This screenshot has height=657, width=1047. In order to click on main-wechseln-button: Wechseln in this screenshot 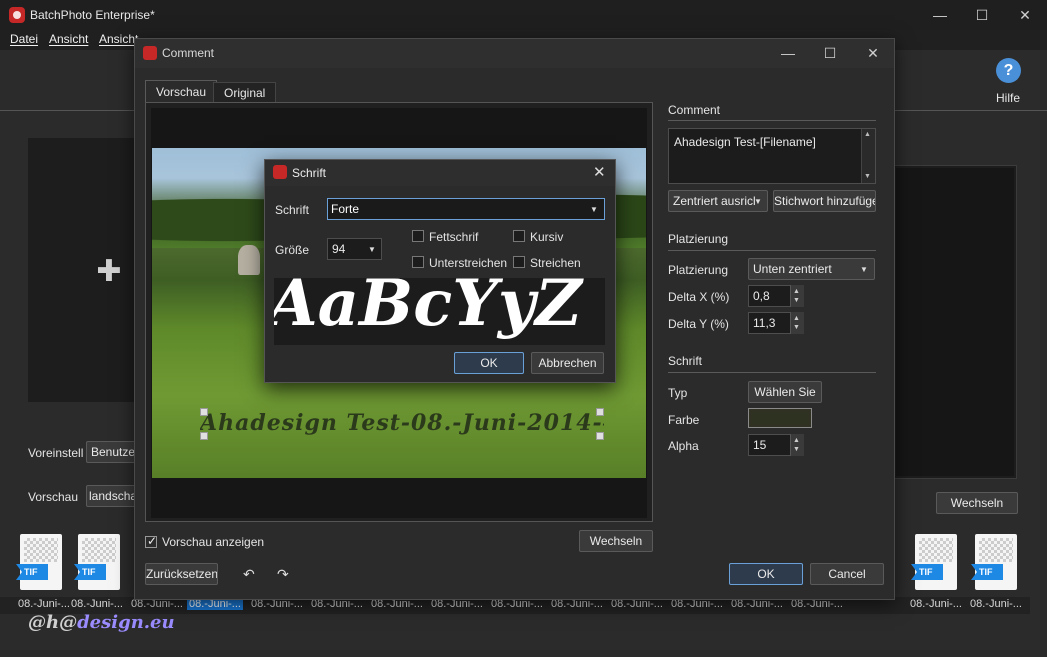, I will do `click(977, 503)`.